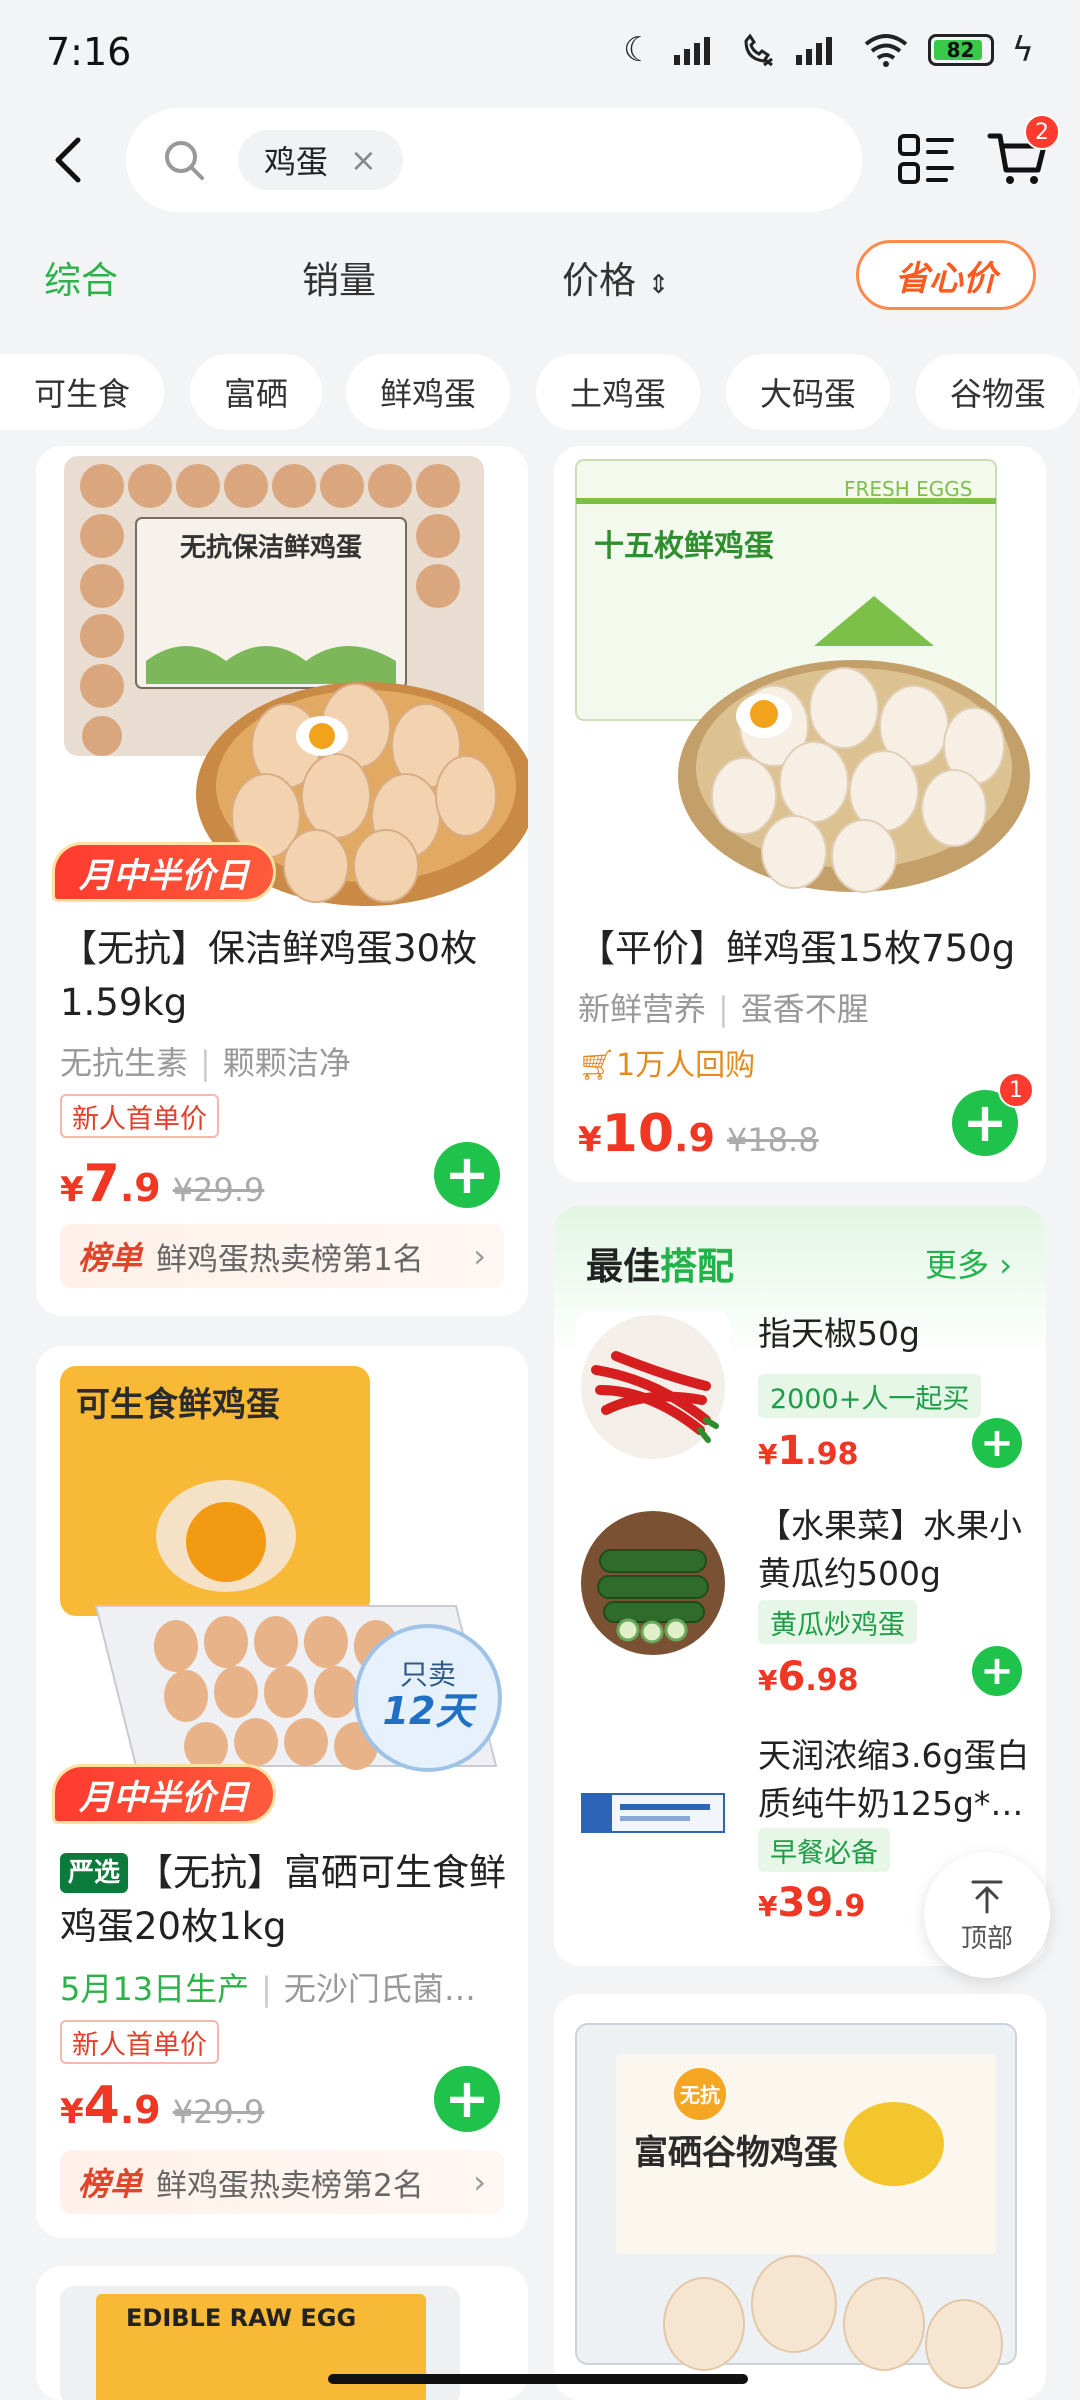 The height and width of the screenshot is (2400, 1080). Describe the element at coordinates (946, 275) in the screenshot. I see `value-price-button: 省心价` at that location.